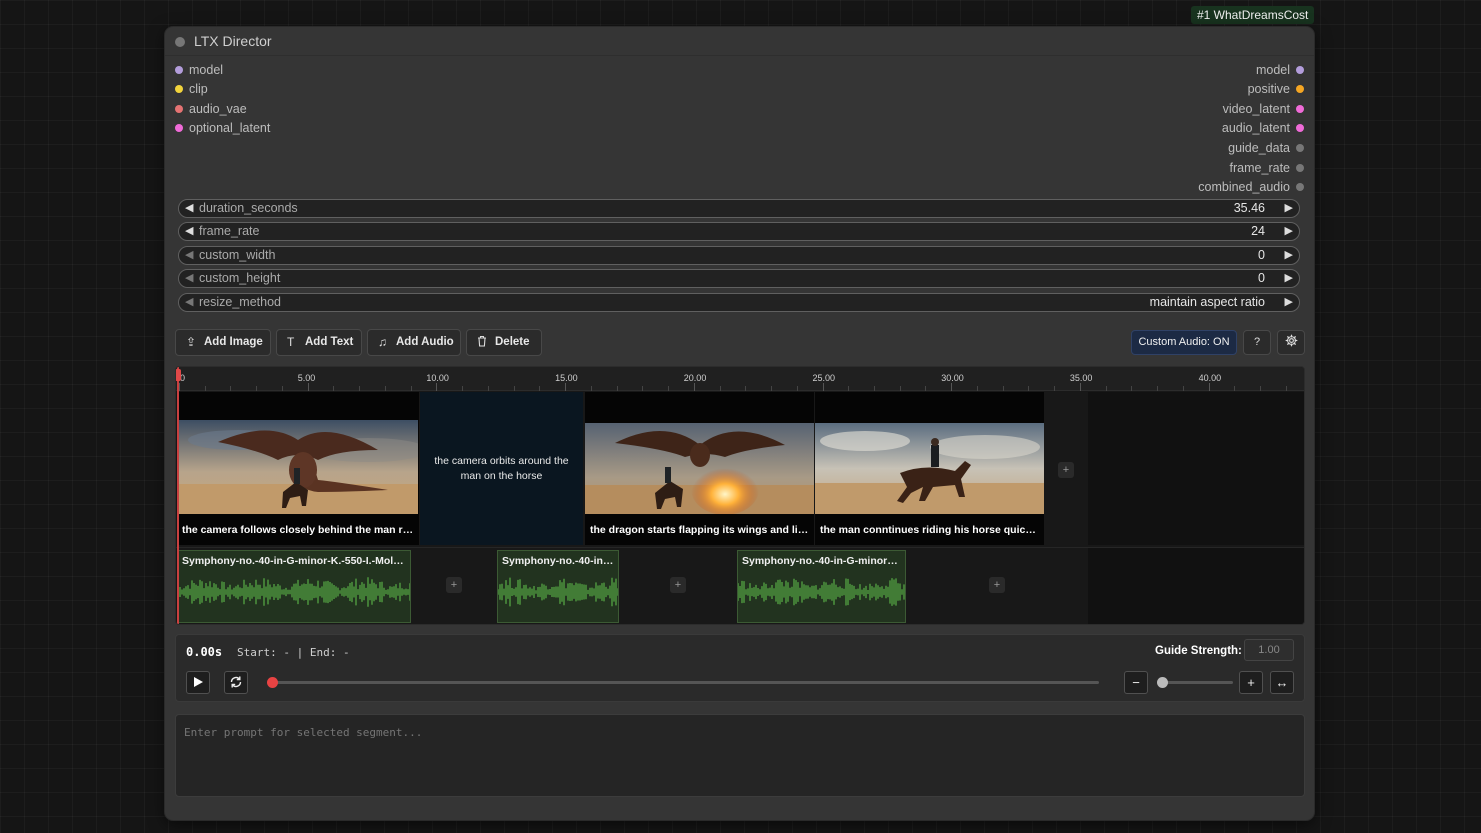 Image resolution: width=1481 pixels, height=833 pixels. I want to click on output-slot-combined-audio: combined_audio, so click(1253, 187).